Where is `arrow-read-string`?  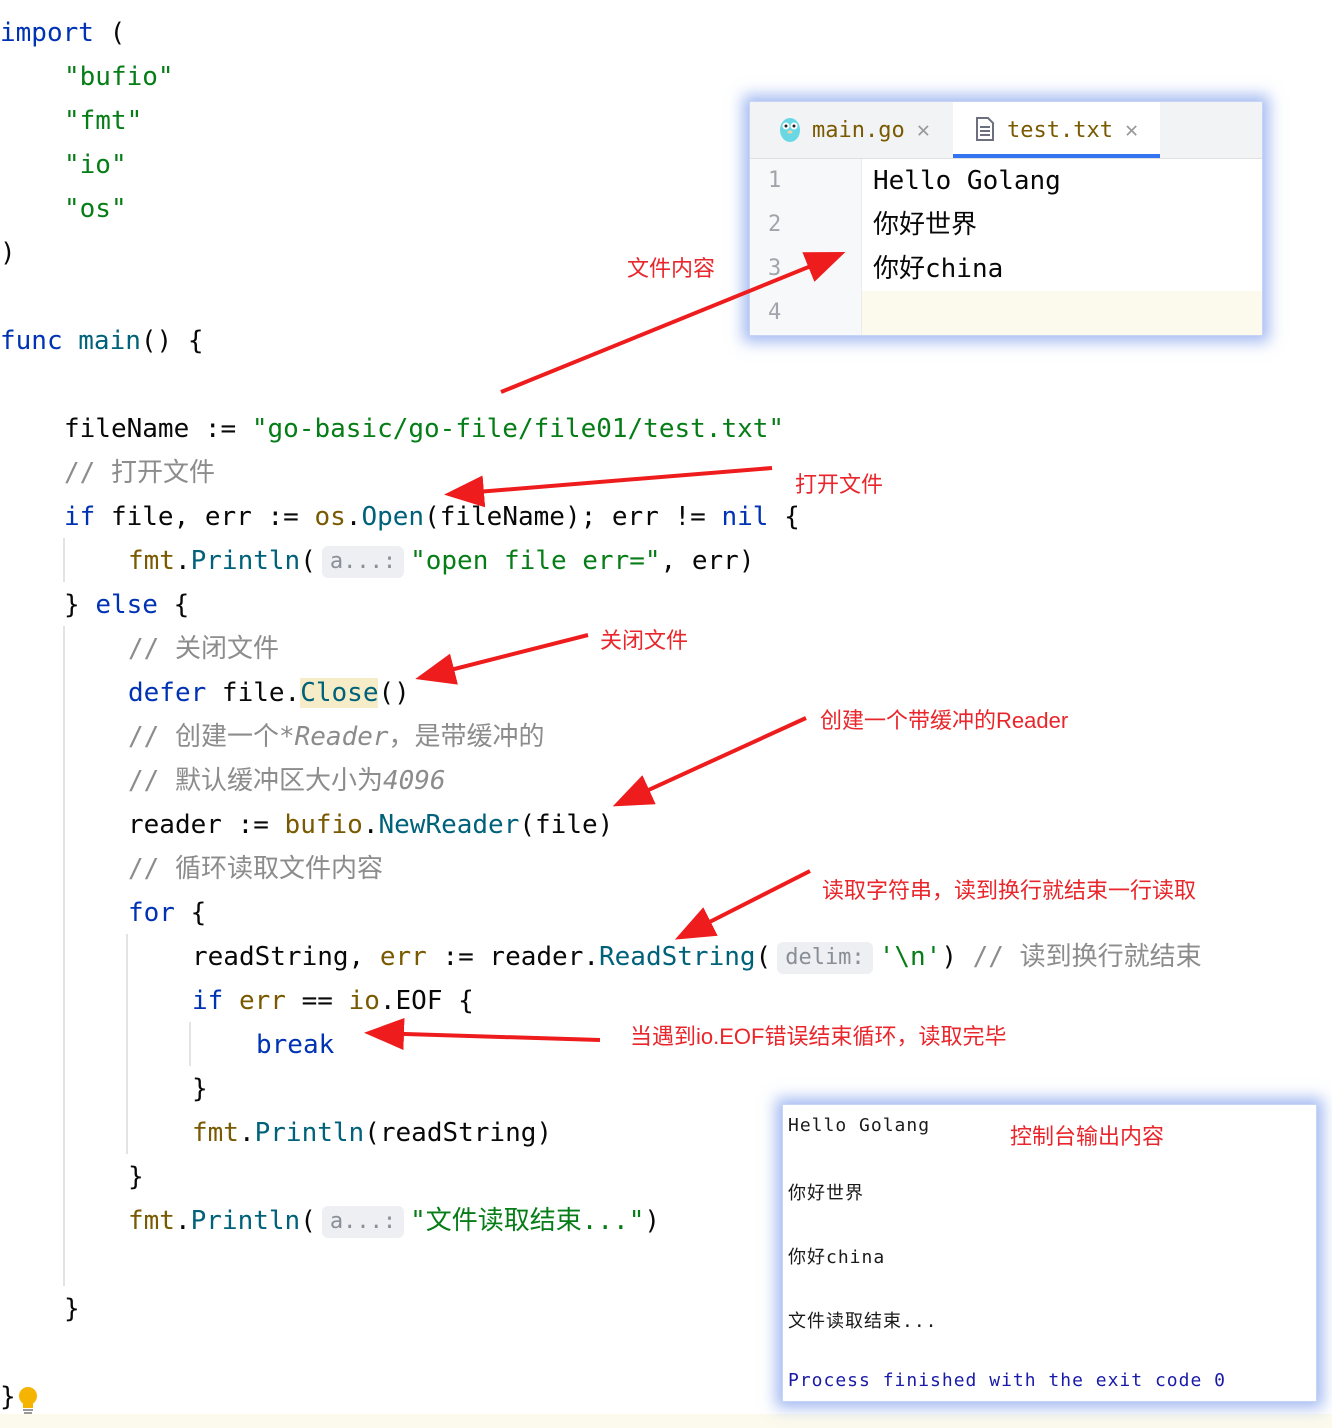
arrow-read-string is located at coordinates (742, 904).